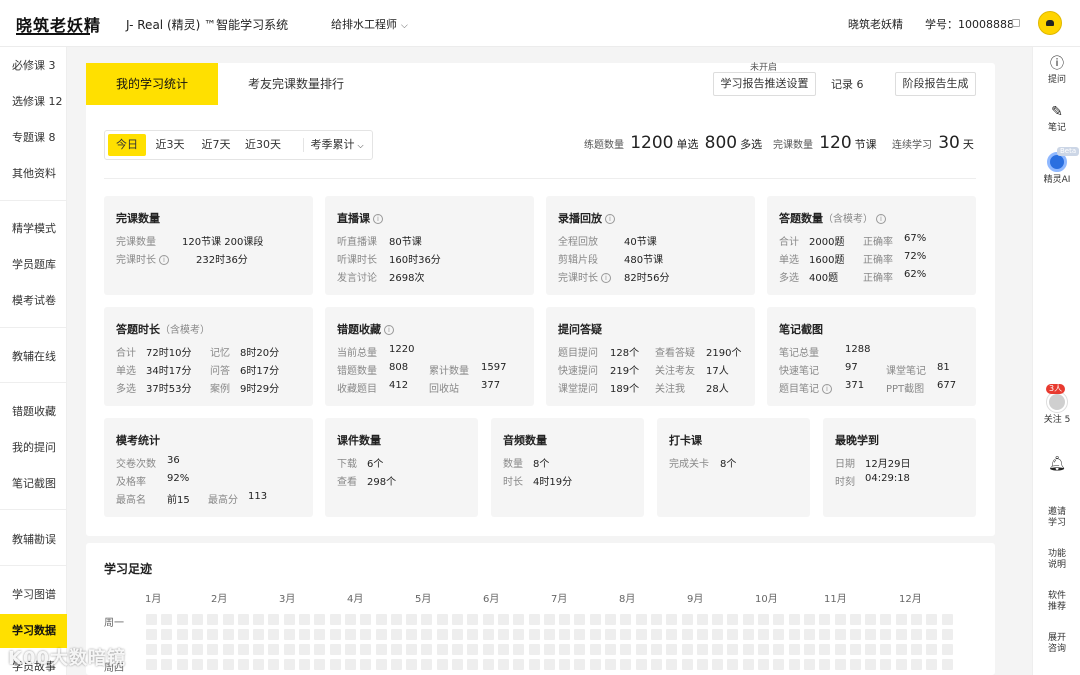 Image resolution: width=1080 pixels, height=675 pixels. What do you see at coordinates (491, 385) in the screenshot?
I see `stat-value: 377` at bounding box center [491, 385].